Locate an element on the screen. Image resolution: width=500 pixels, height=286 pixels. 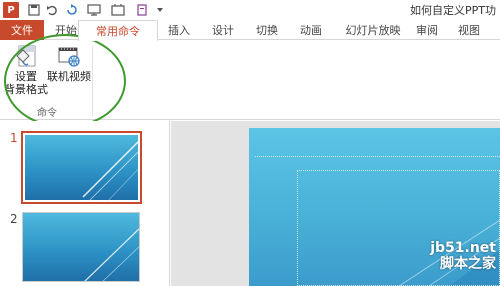
online-video-icon is located at coordinates (69, 57).